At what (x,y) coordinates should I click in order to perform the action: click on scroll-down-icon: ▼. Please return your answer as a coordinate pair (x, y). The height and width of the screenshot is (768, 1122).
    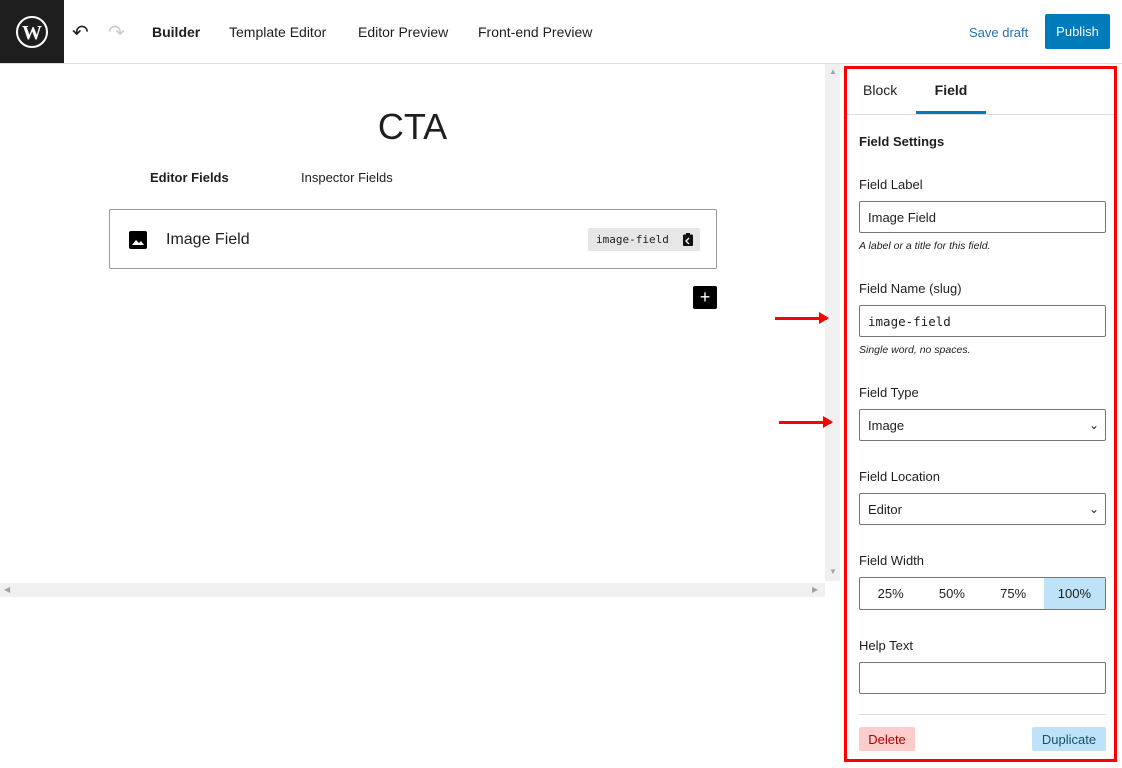
    Looking at the image, I should click on (833, 571).